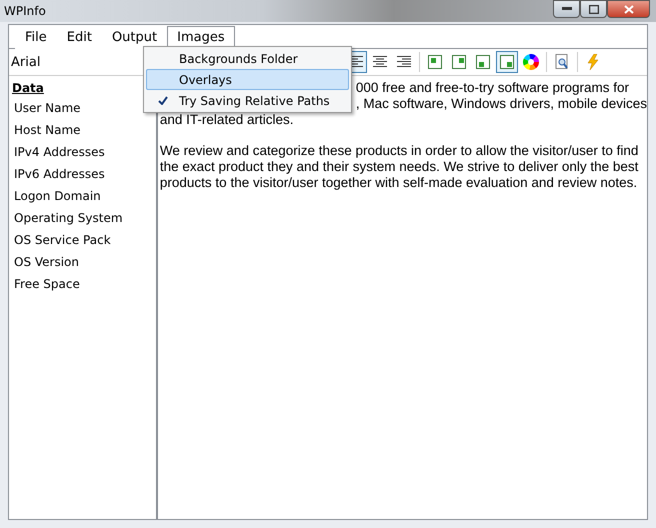 This screenshot has height=528, width=656. What do you see at coordinates (593, 62) in the screenshot?
I see `lightning-icon` at bounding box center [593, 62].